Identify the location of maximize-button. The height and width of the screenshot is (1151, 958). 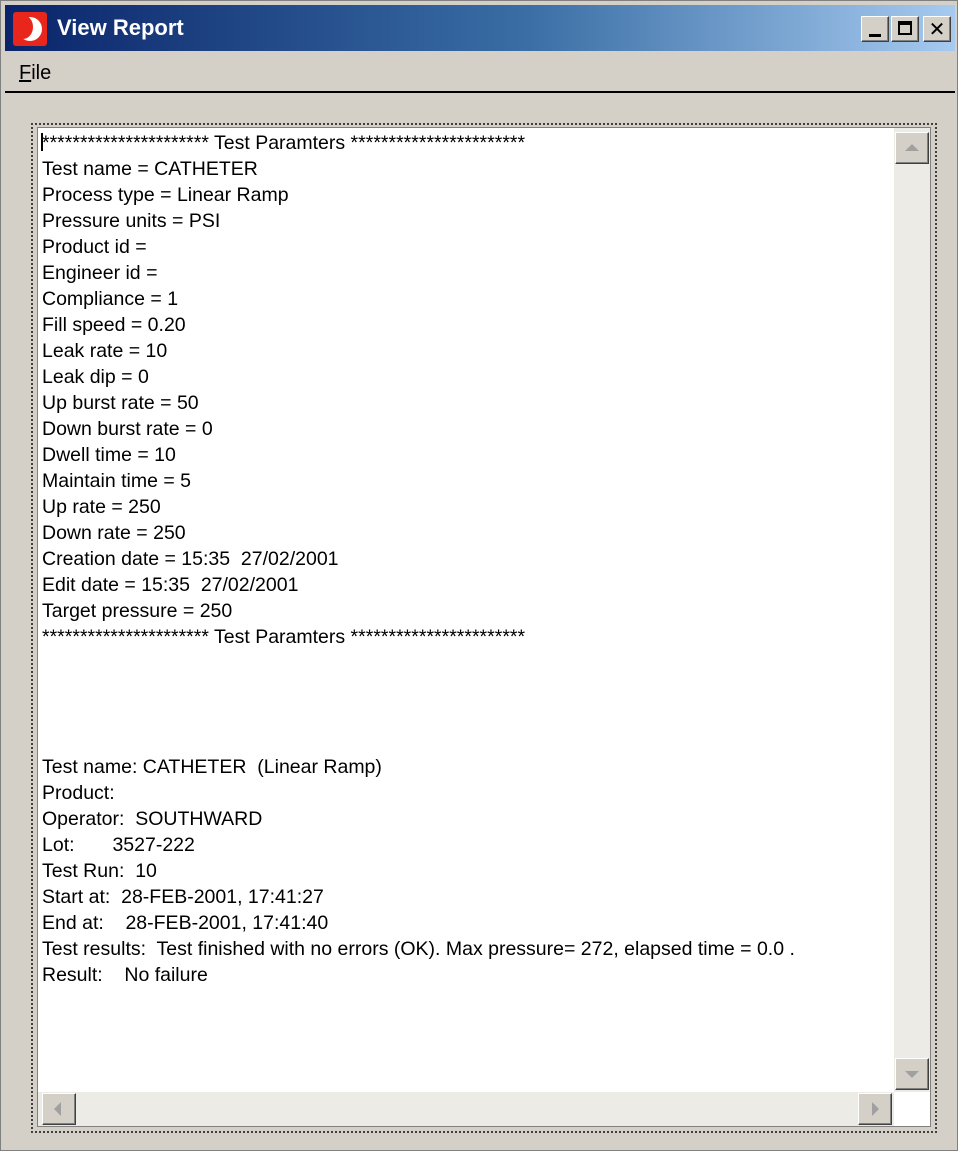
(905, 29).